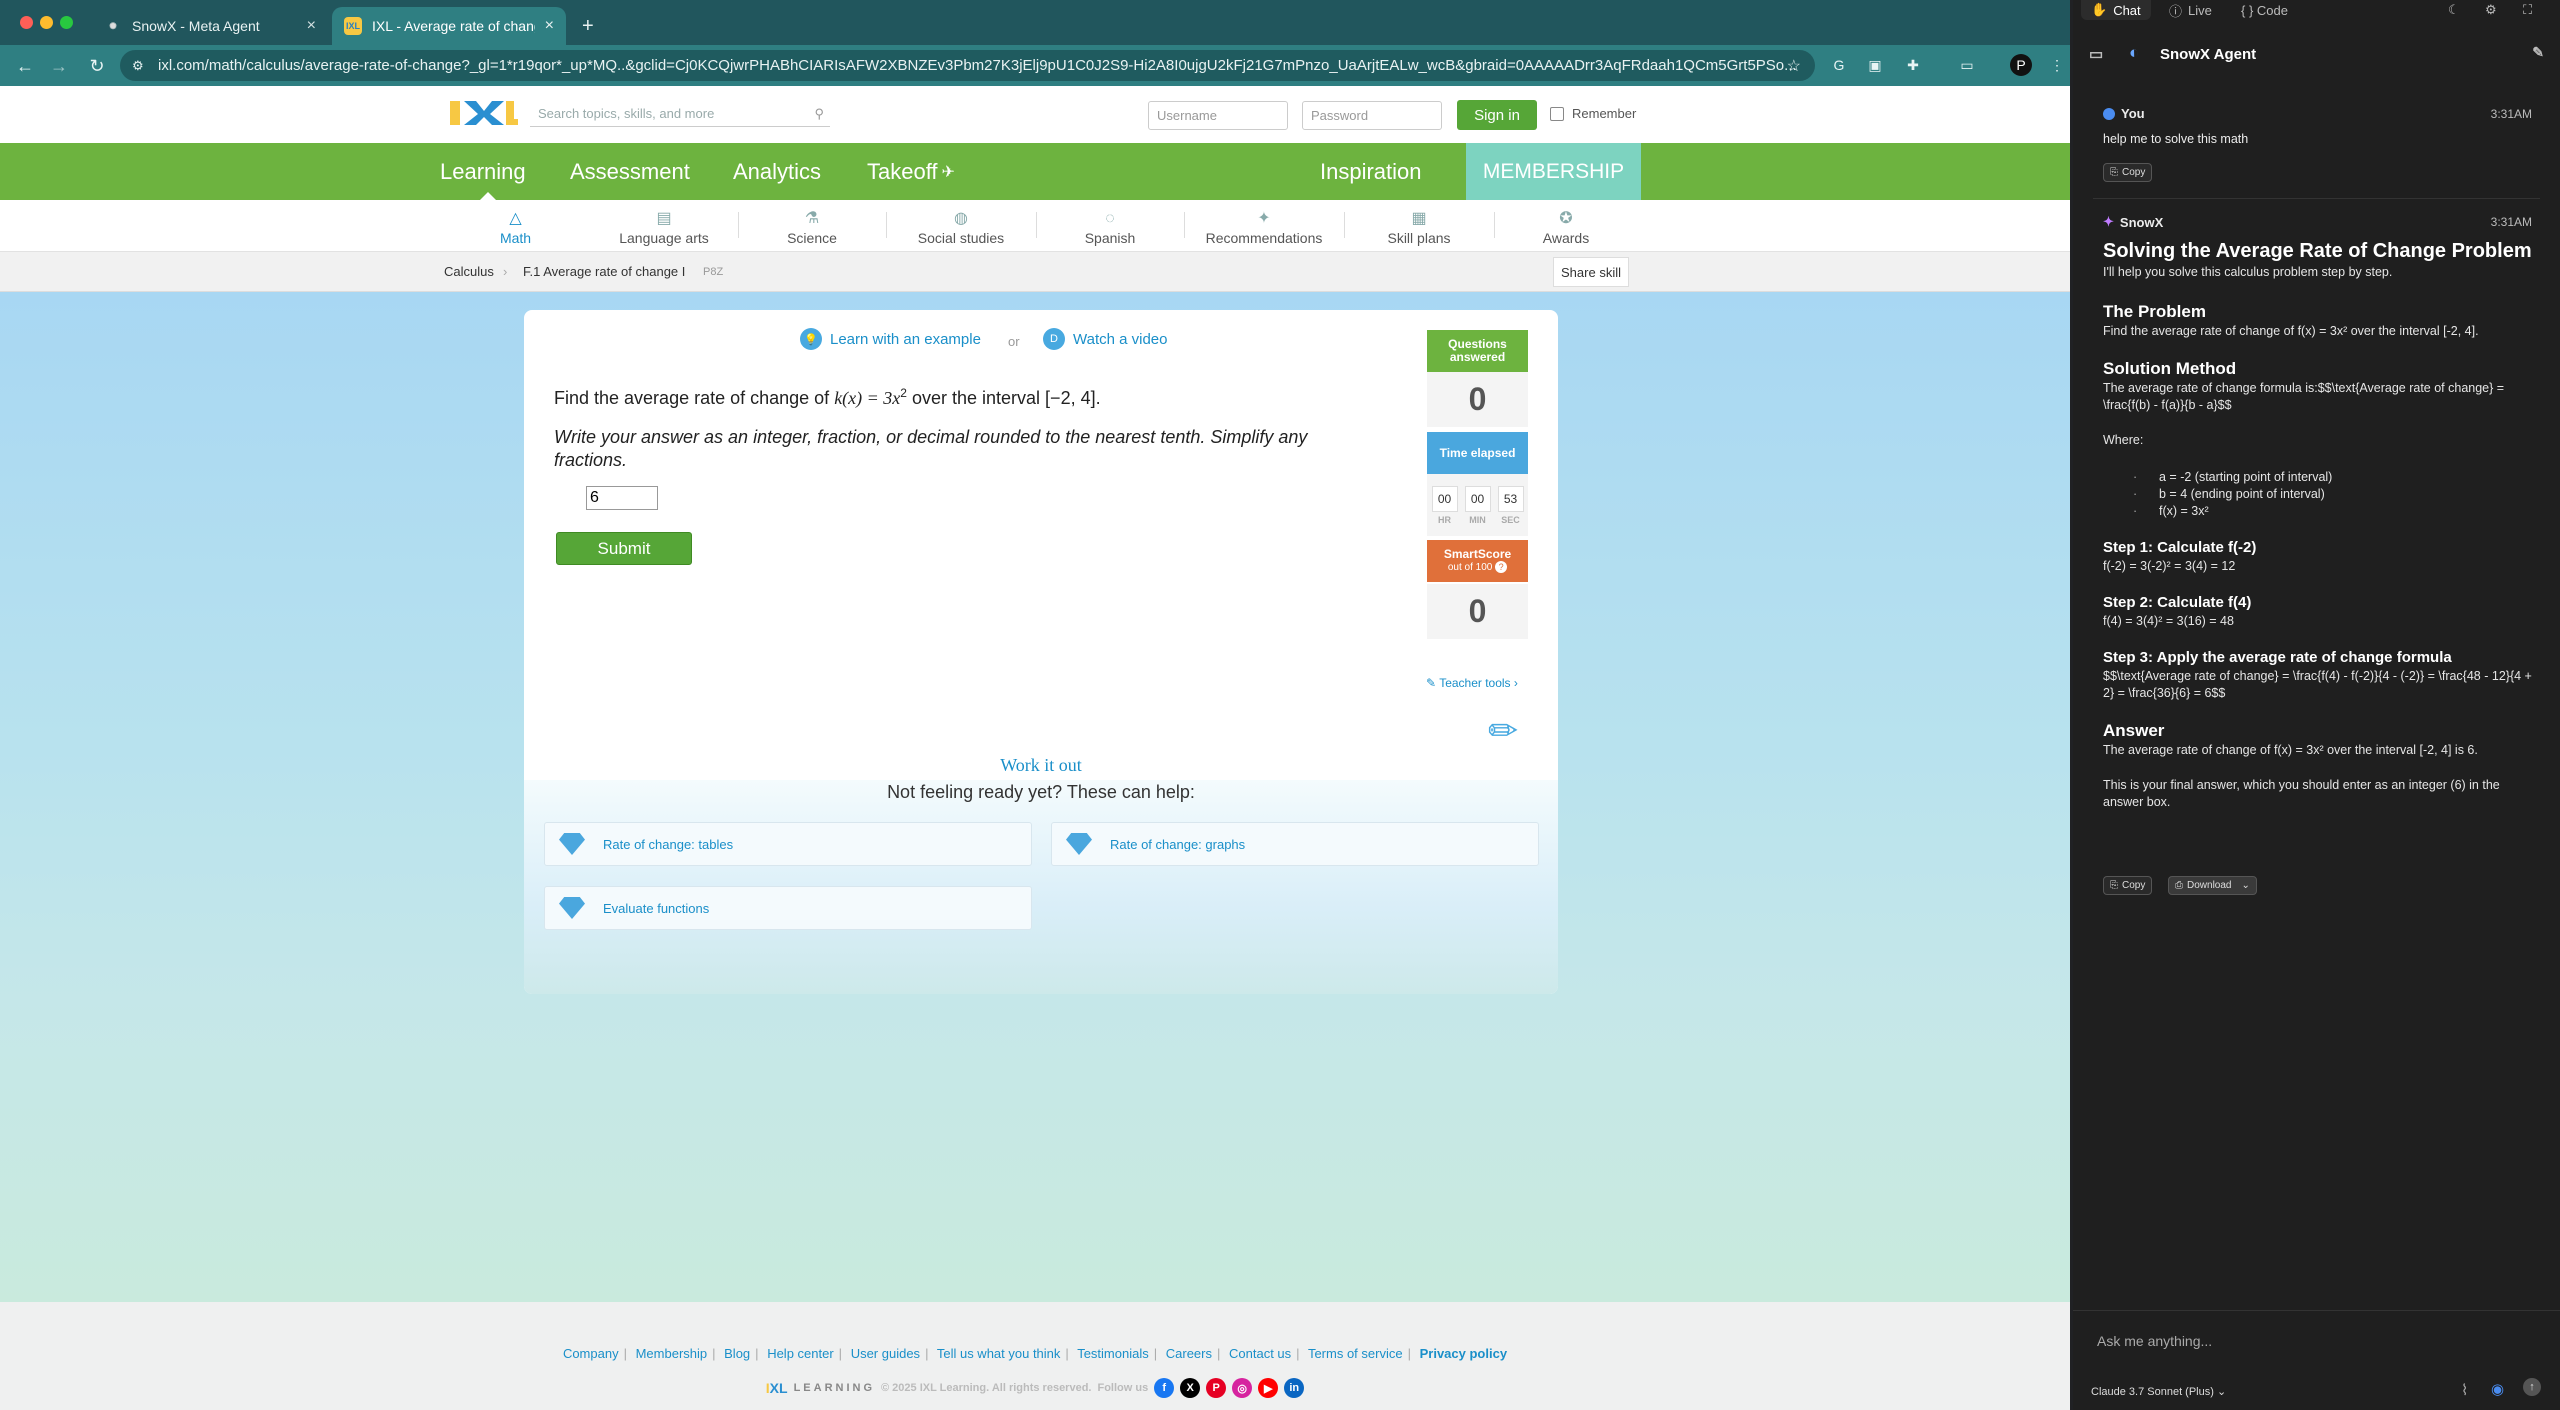  What do you see at coordinates (449, 26) in the screenshot?
I see `browser-tab-ixl: IXL IXL - Average rate of change ×` at bounding box center [449, 26].